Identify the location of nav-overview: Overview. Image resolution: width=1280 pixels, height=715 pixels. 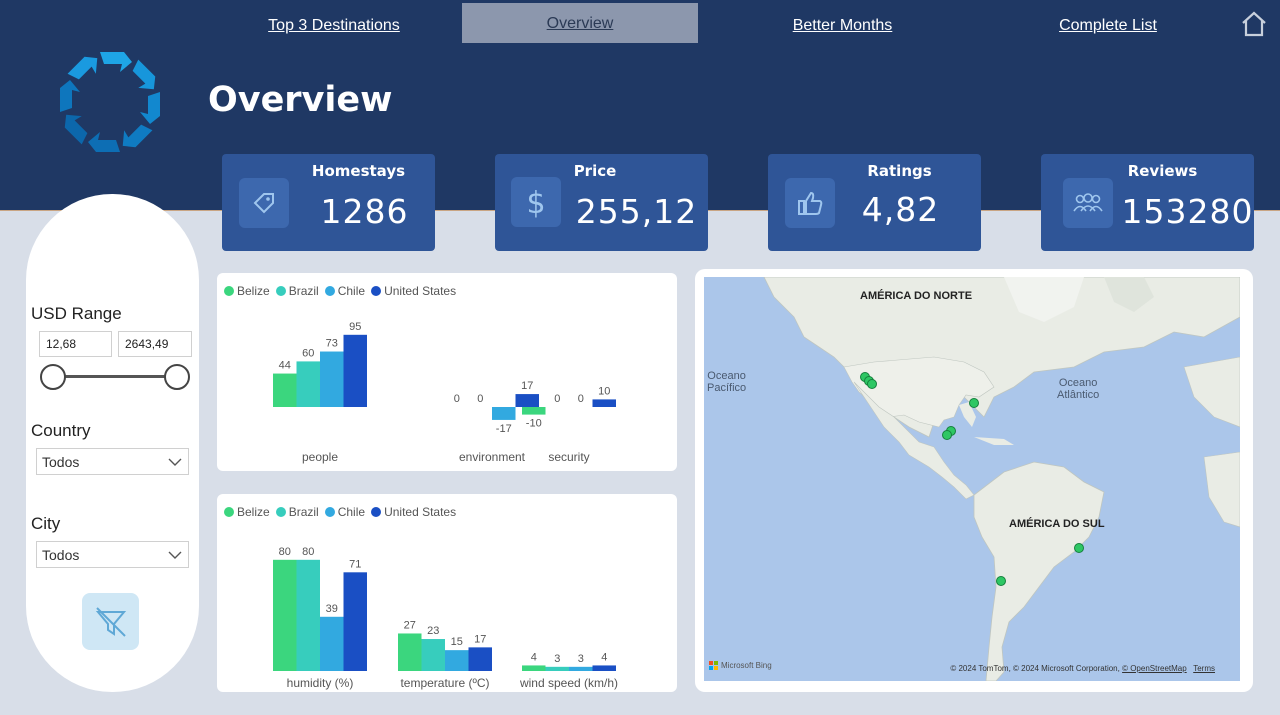
(580, 23).